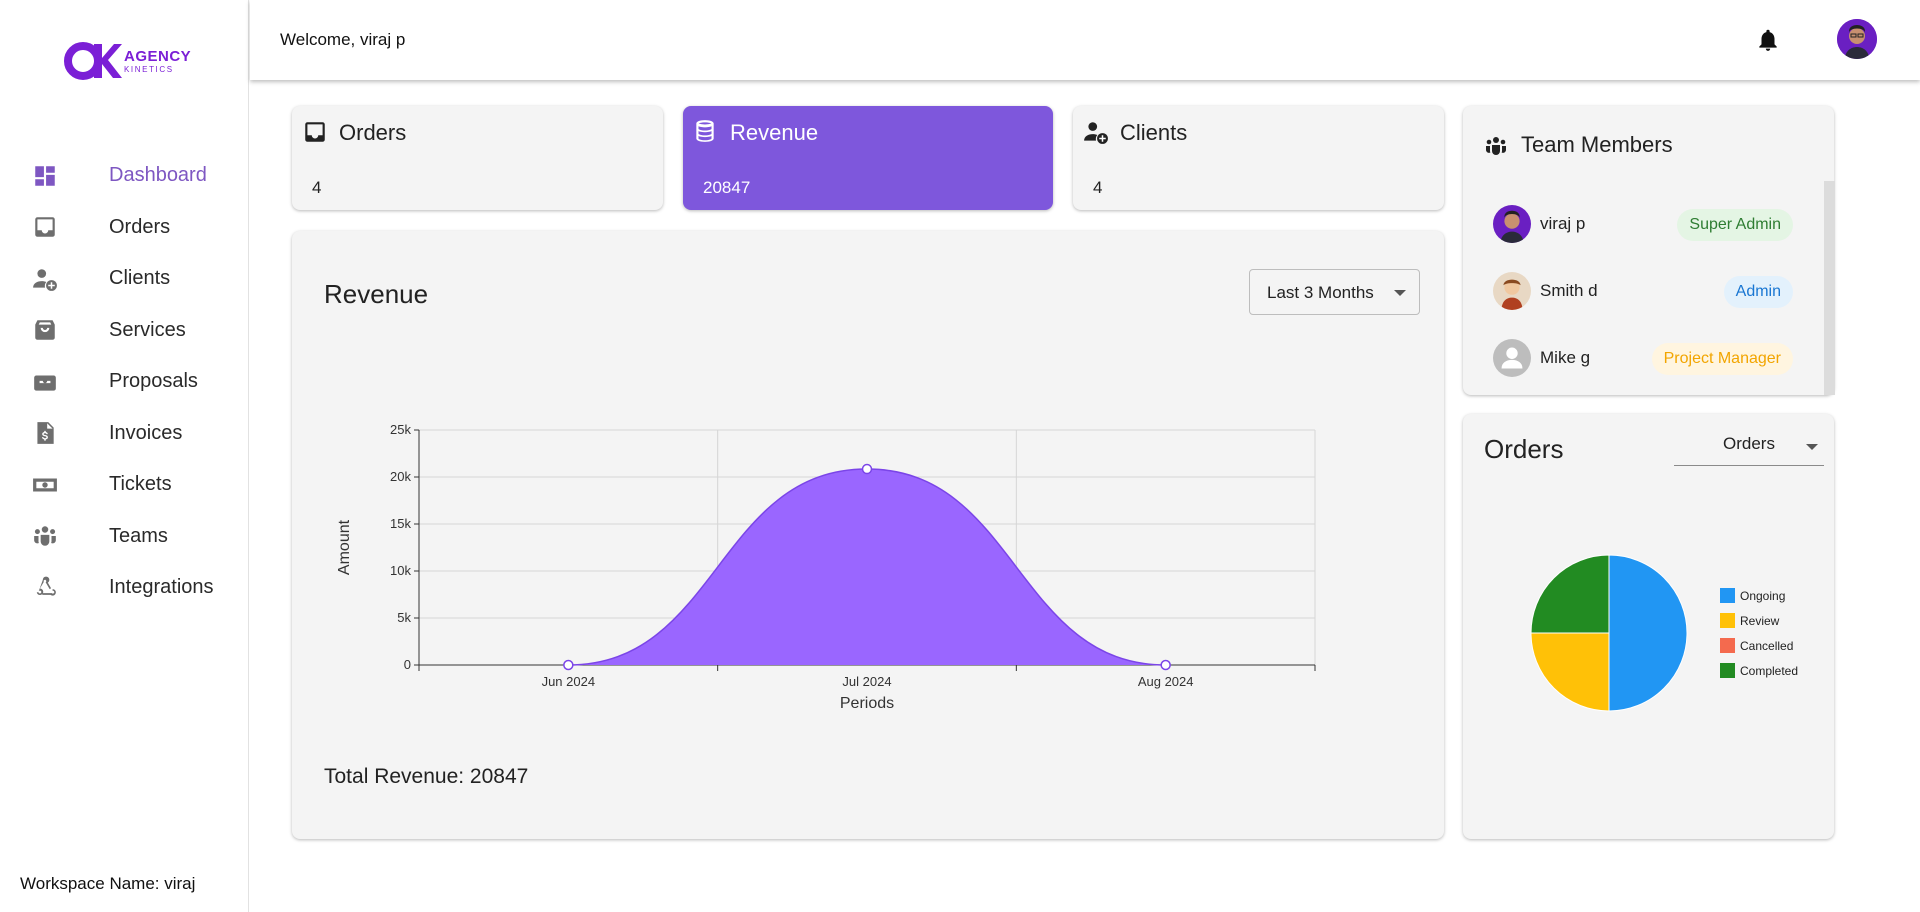  Describe the element at coordinates (1768, 40) in the screenshot. I see `notification-bell-icon` at that location.